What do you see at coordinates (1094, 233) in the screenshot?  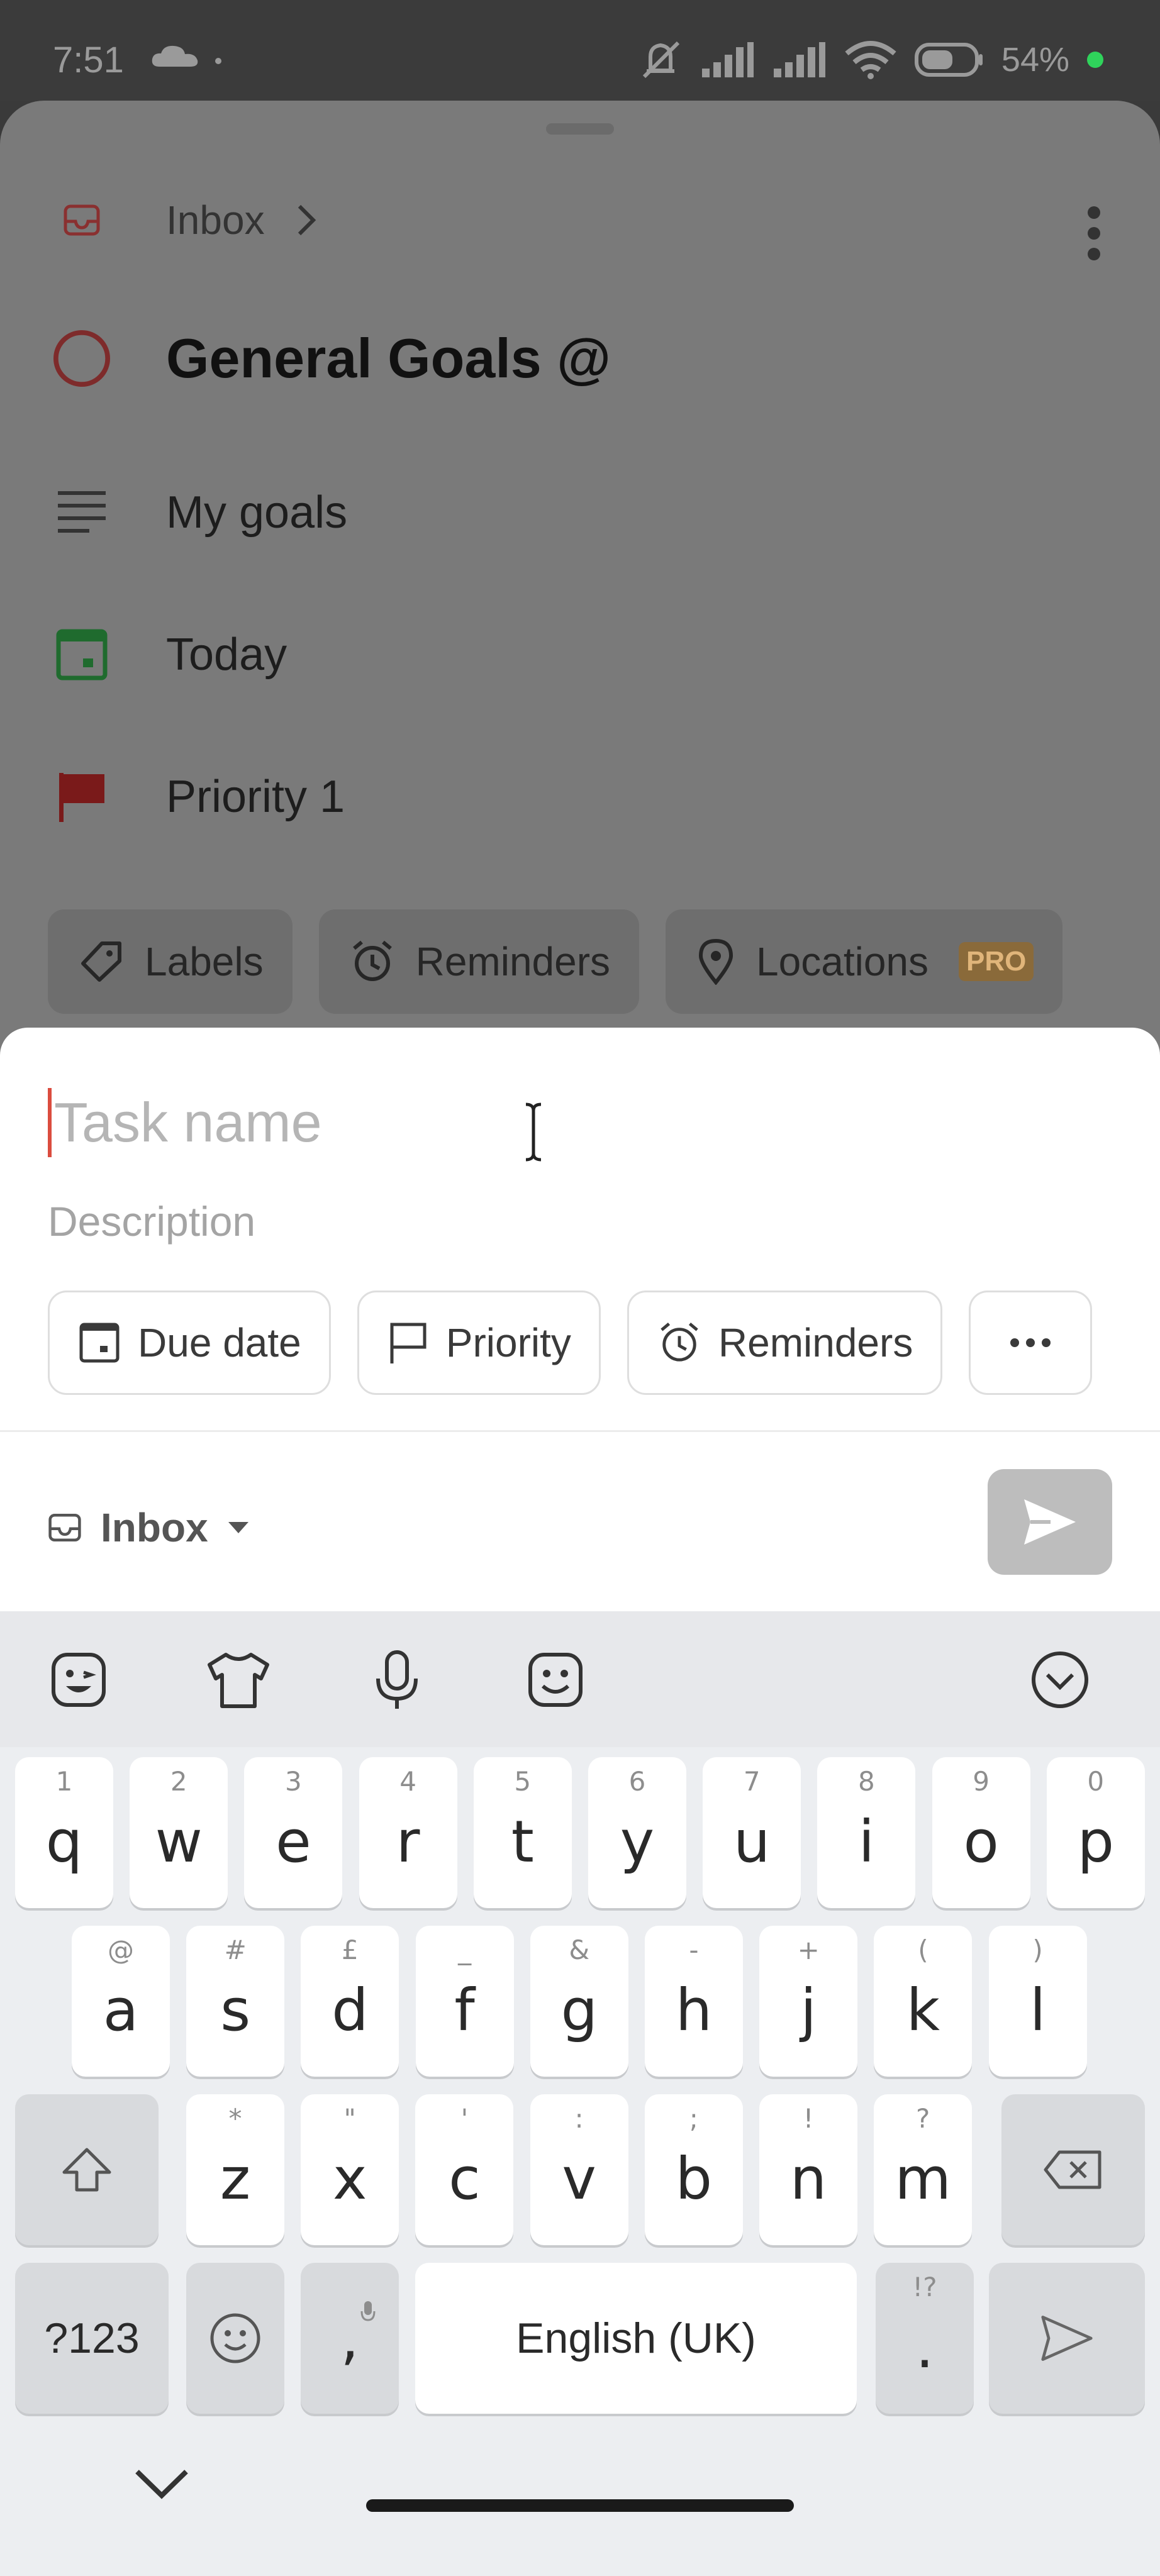 I see `more-options-icon` at bounding box center [1094, 233].